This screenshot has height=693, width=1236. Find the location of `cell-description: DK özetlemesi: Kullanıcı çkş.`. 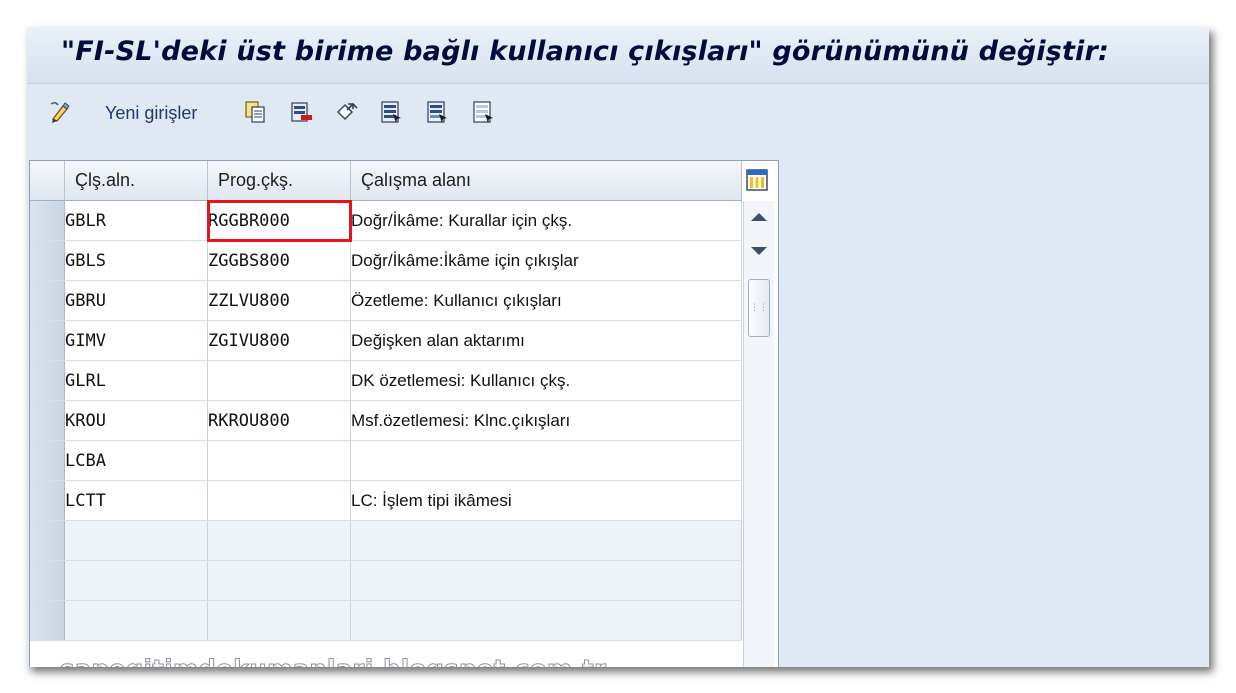

cell-description: DK özetlemesi: Kullanıcı çkş. is located at coordinates (546, 380).